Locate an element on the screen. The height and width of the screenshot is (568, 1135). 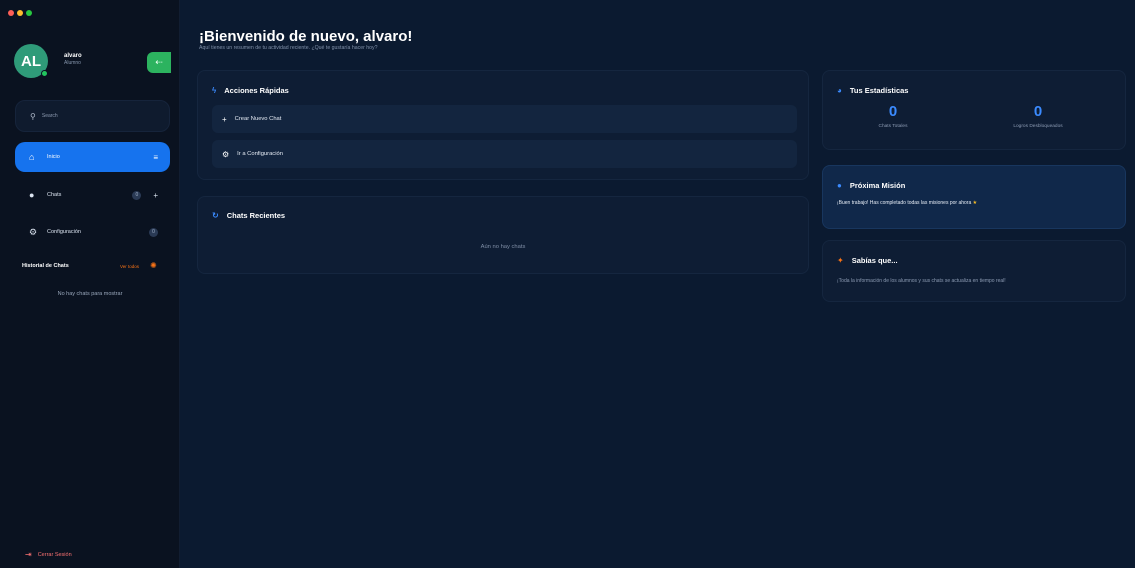
stats-title: ◕ Tus Estadísticas is located at coordinates (872, 90).